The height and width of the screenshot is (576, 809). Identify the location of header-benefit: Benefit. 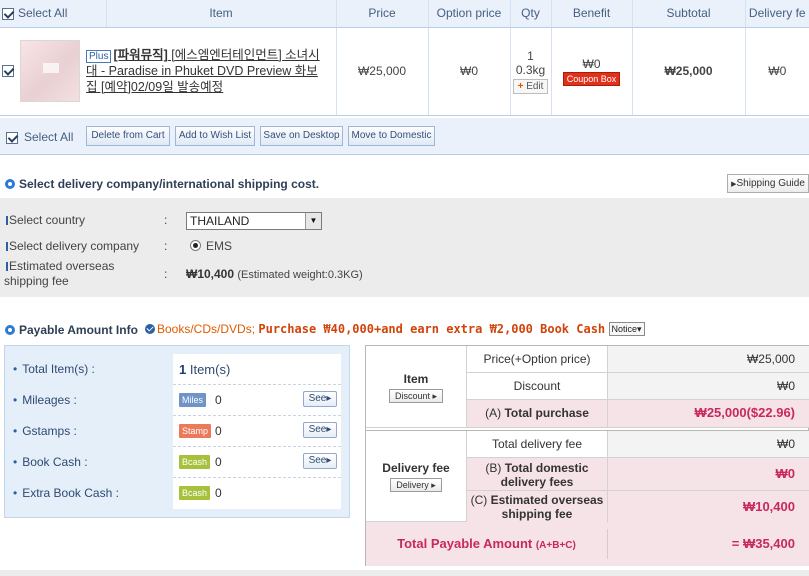
(592, 14).